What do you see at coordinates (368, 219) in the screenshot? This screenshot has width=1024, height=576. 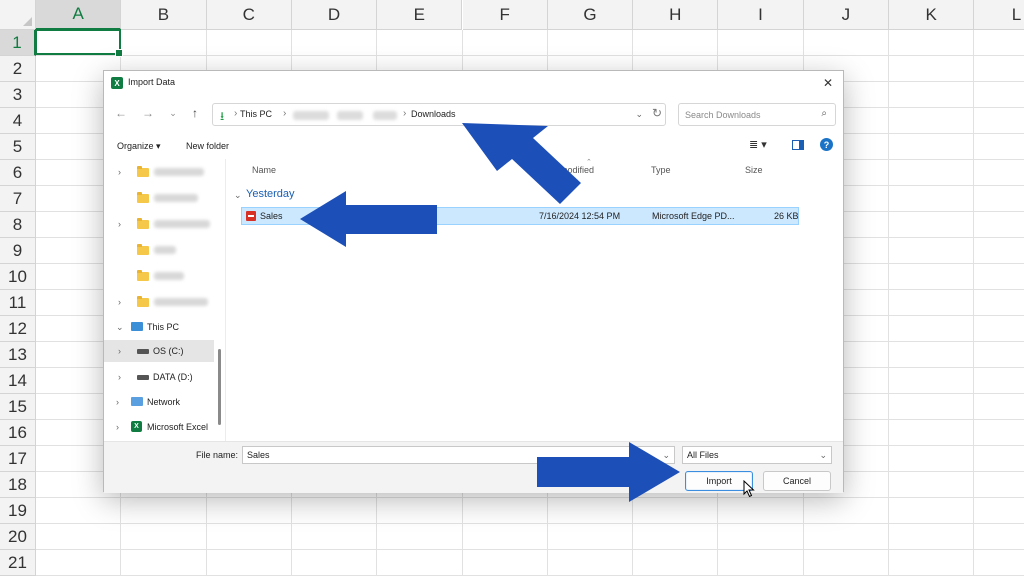 I see `arrow-to-sales-file` at bounding box center [368, 219].